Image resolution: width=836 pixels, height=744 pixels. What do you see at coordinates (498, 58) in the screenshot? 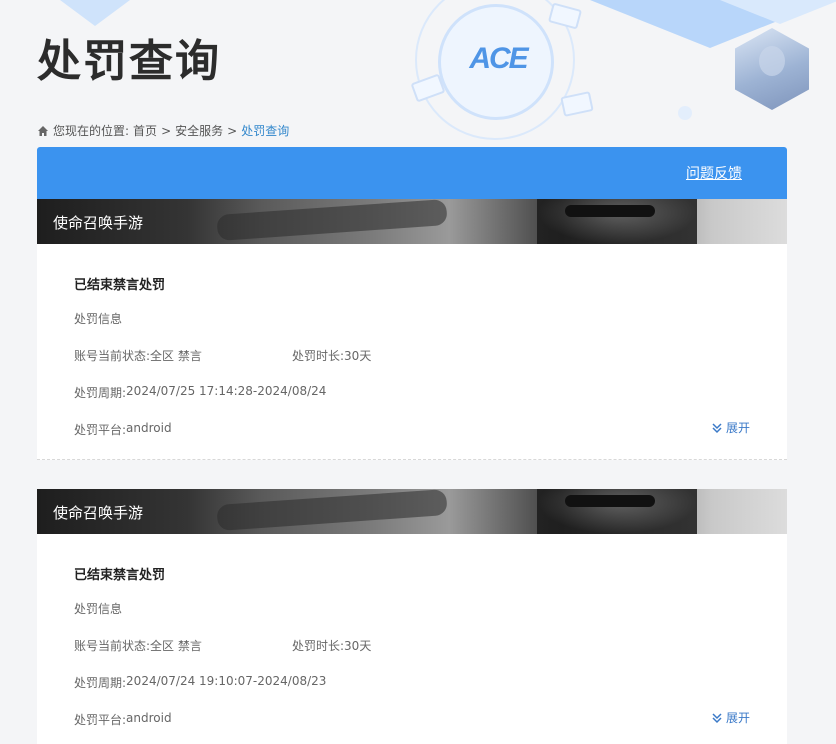
I see `ace-logo: ACE` at bounding box center [498, 58].